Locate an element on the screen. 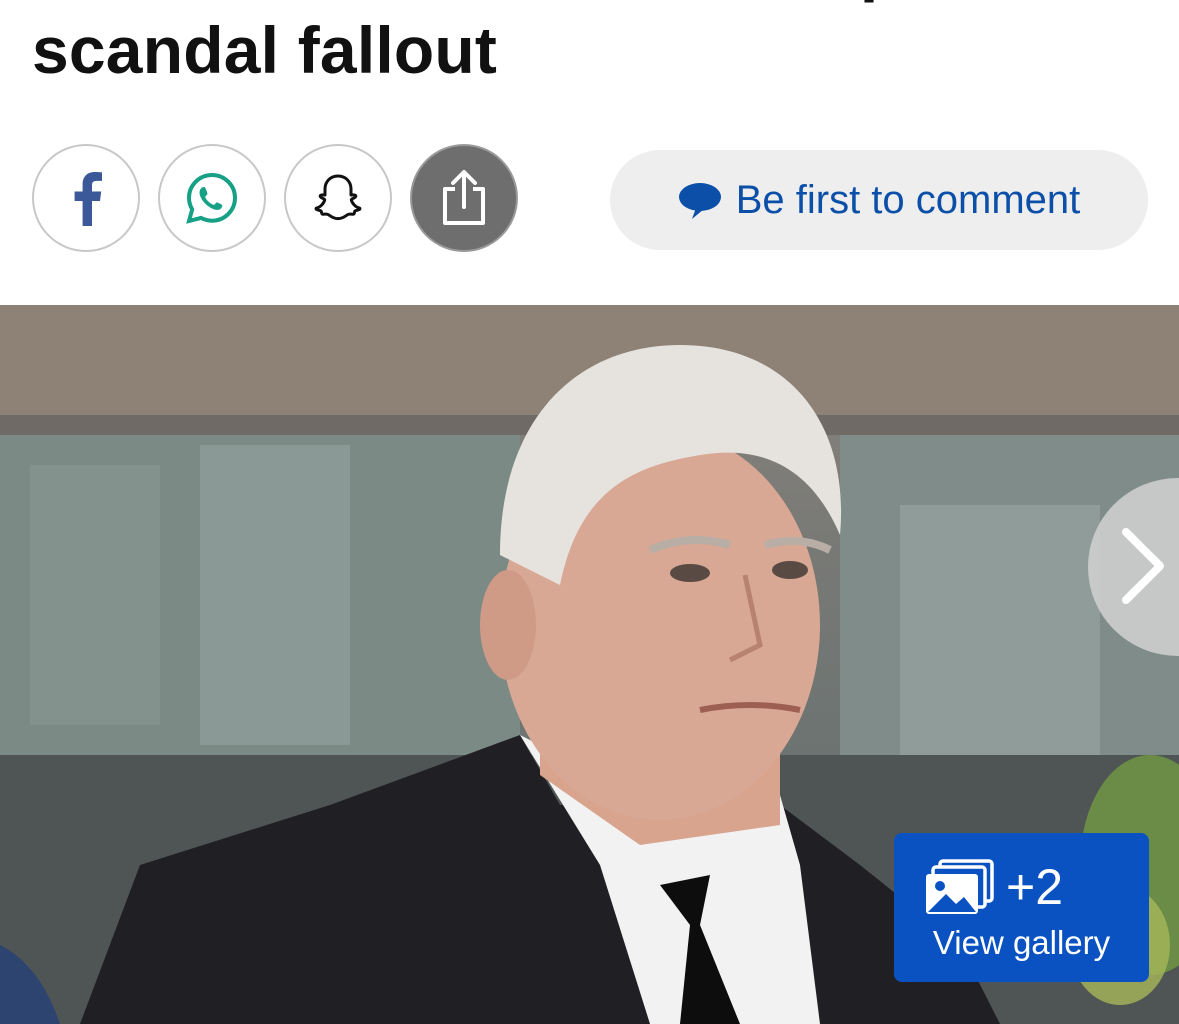 The height and width of the screenshot is (1024, 1179). view-gallery-button: +2 View gallery is located at coordinates (1021, 907).